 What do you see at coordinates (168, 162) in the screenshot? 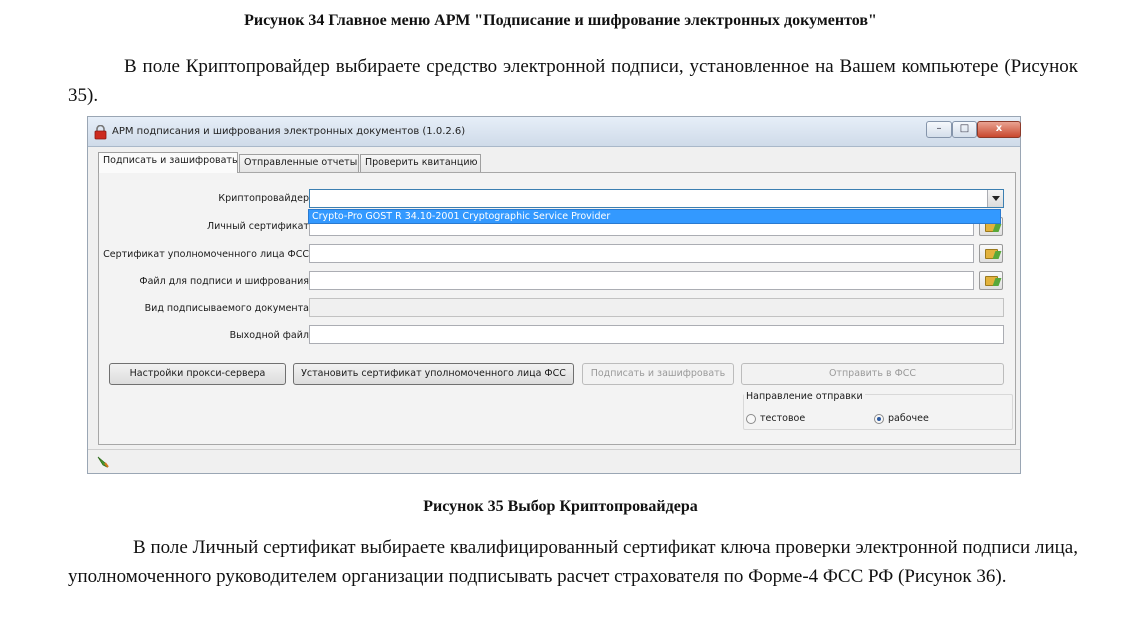
I see `tab-sign-encrypt: Подписать и зашифровать` at bounding box center [168, 162].